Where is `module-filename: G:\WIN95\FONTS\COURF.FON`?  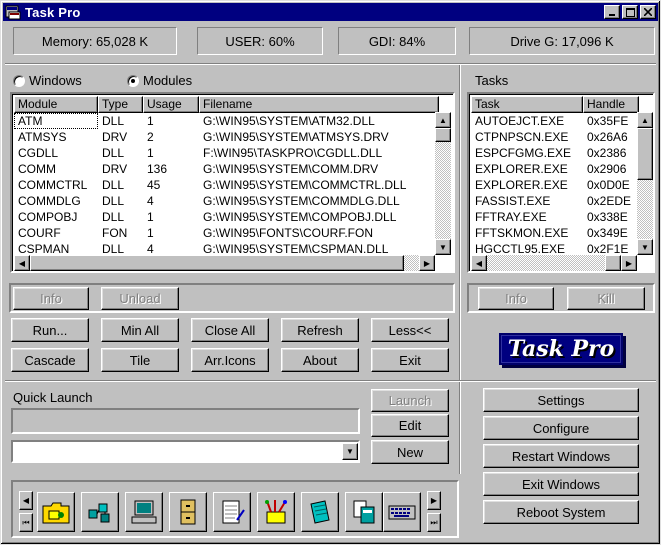 module-filename: G:\WIN95\FONTS\COURF.FON is located at coordinates (288, 233).